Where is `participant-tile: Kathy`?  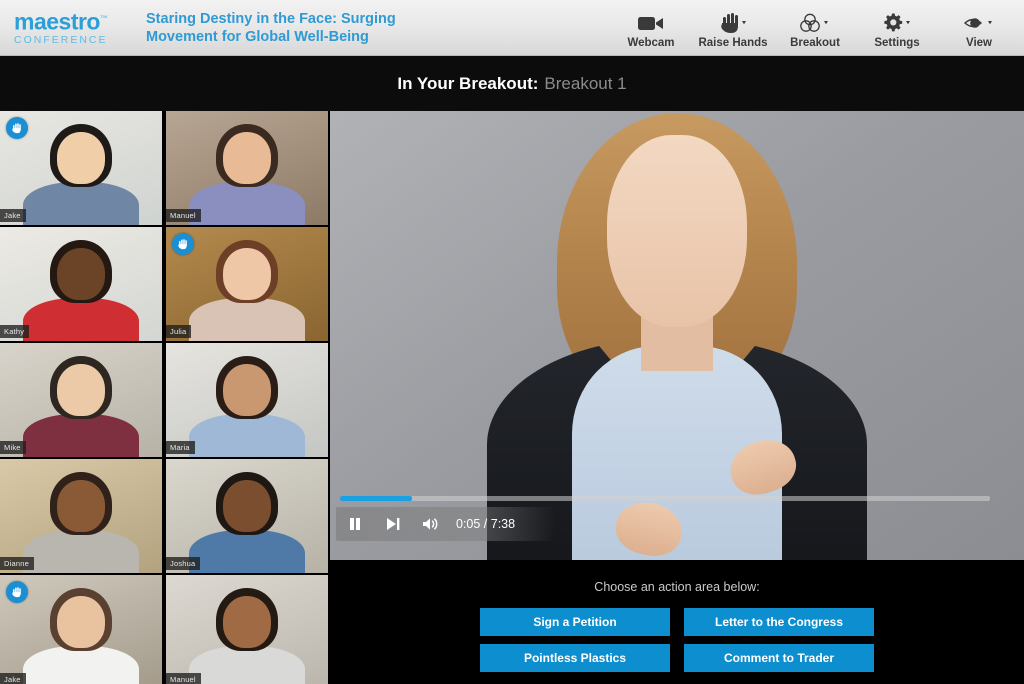 participant-tile: Kathy is located at coordinates (81, 284).